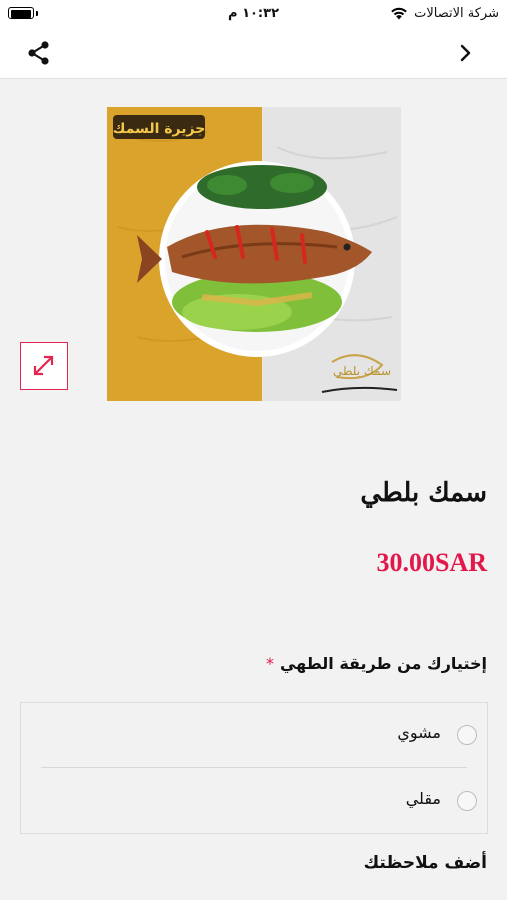  I want to click on option-divider, so click(254, 767).